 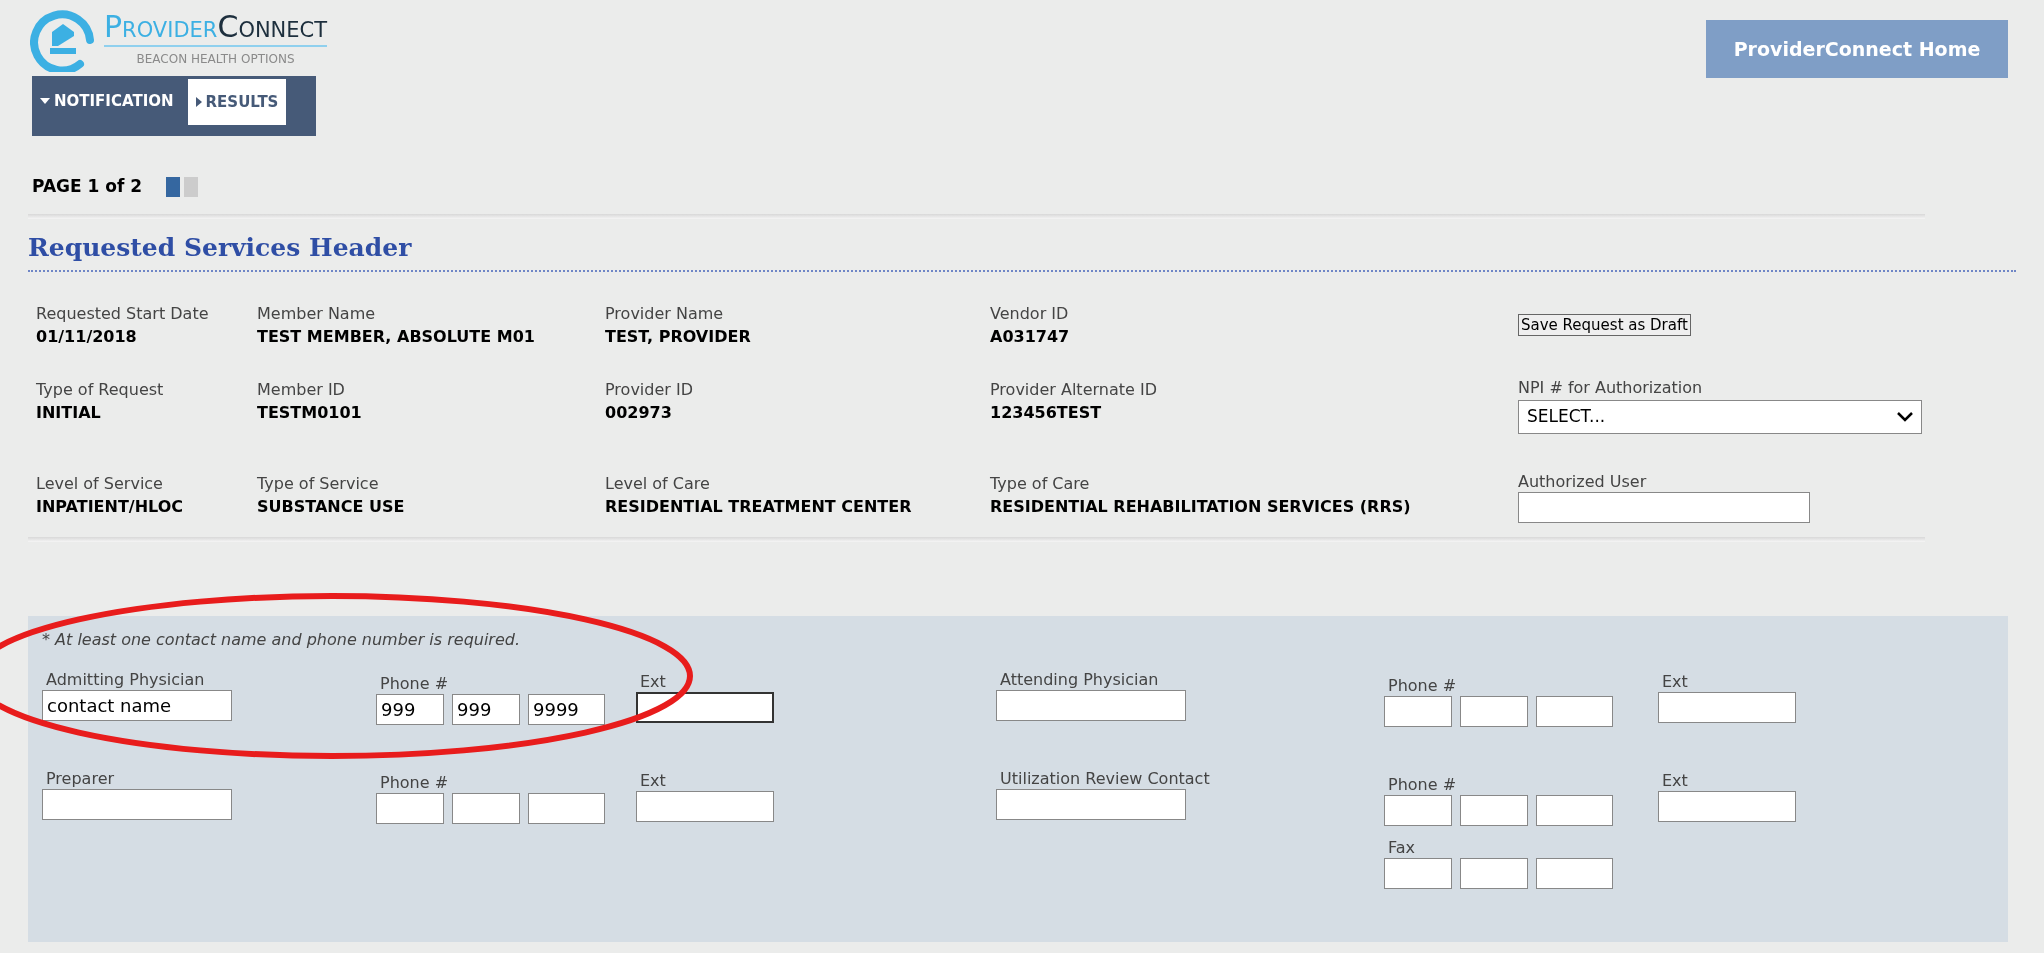 What do you see at coordinates (215, 59) in the screenshot?
I see `logo-tagline: BEACON HEALTH OPTIONS` at bounding box center [215, 59].